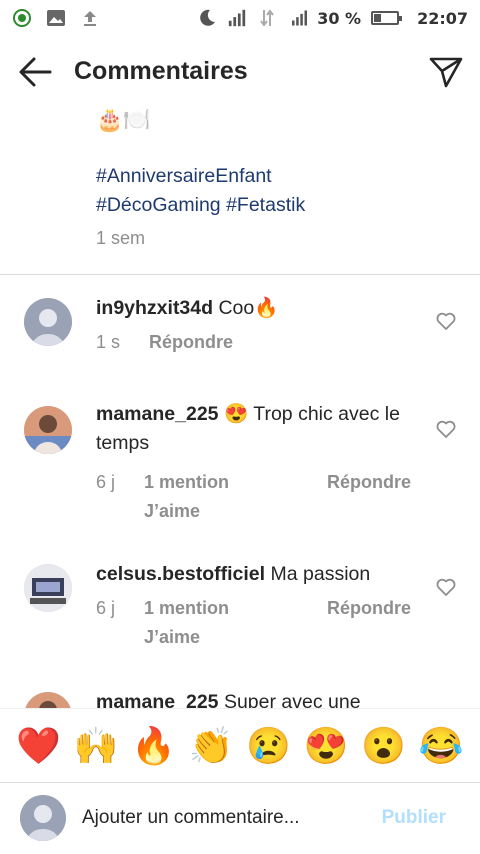  Describe the element at coordinates (153, 745) in the screenshot. I see `emoji-fire-button: 🔥` at that location.